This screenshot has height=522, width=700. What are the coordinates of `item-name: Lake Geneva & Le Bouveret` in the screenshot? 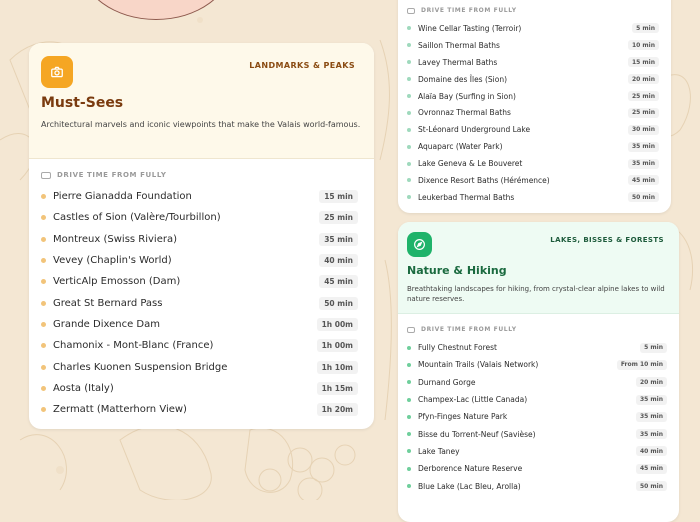 It's located at (470, 164).